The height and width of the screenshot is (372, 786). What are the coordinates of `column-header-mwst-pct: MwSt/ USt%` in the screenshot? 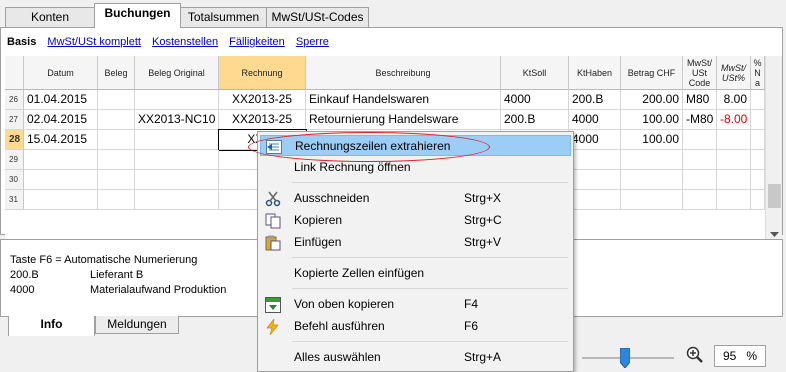 It's located at (734, 73).